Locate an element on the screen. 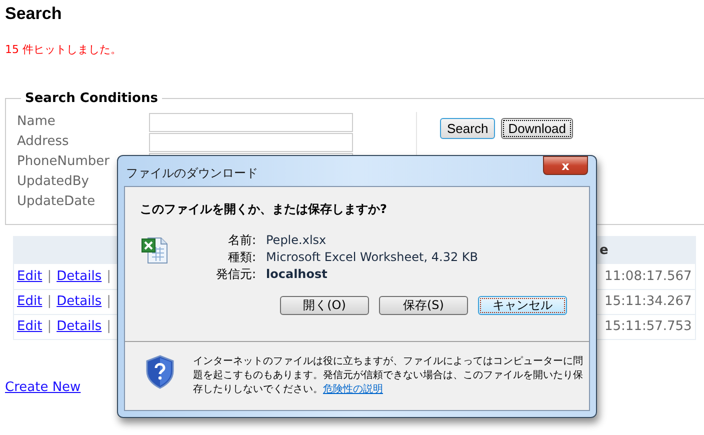 This screenshot has height=435, width=704. risk-link: 危険性の説明 is located at coordinates (353, 389).